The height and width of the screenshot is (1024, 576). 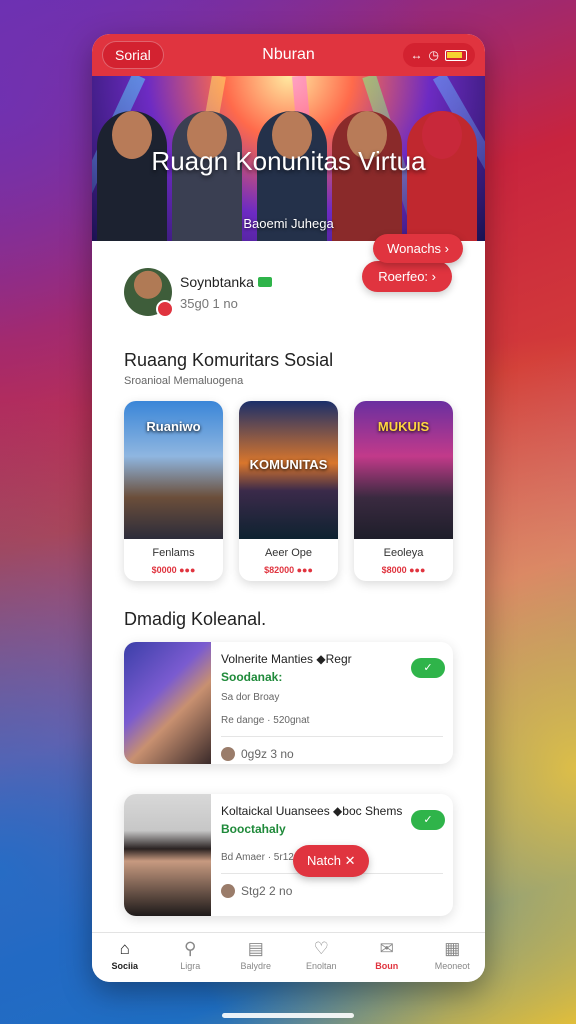 I want to click on list-item-subtitle: Booctahaly, so click(x=253, y=829).